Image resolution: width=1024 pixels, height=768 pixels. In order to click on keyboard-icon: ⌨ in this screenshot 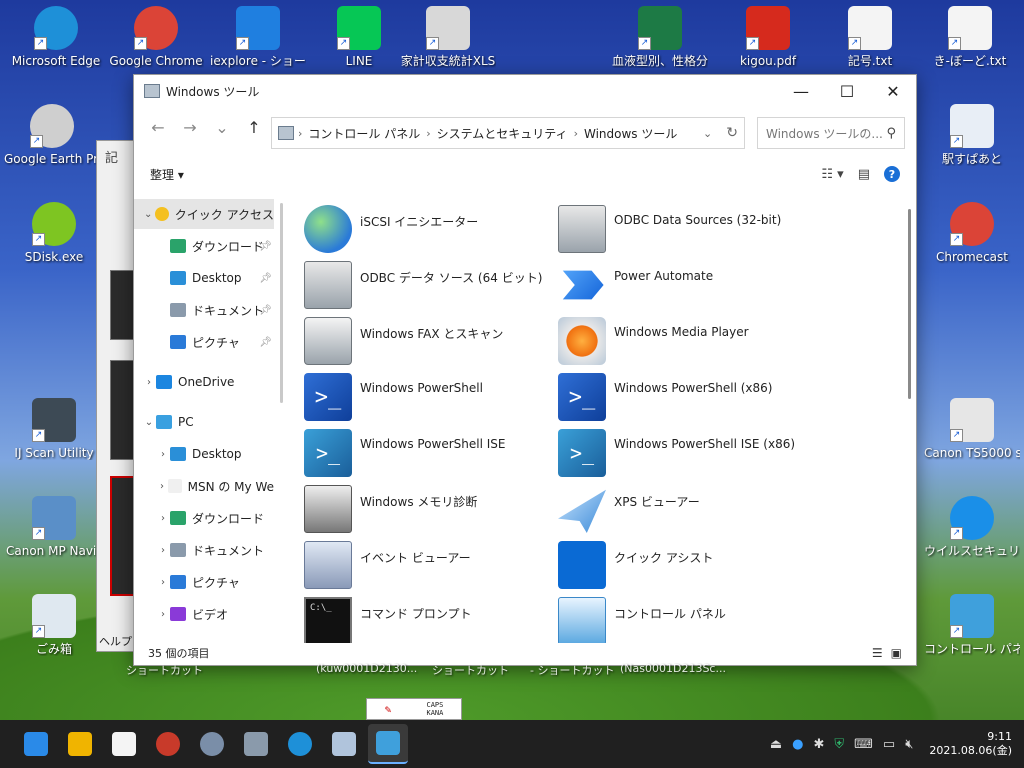, I will do `click(863, 744)`.